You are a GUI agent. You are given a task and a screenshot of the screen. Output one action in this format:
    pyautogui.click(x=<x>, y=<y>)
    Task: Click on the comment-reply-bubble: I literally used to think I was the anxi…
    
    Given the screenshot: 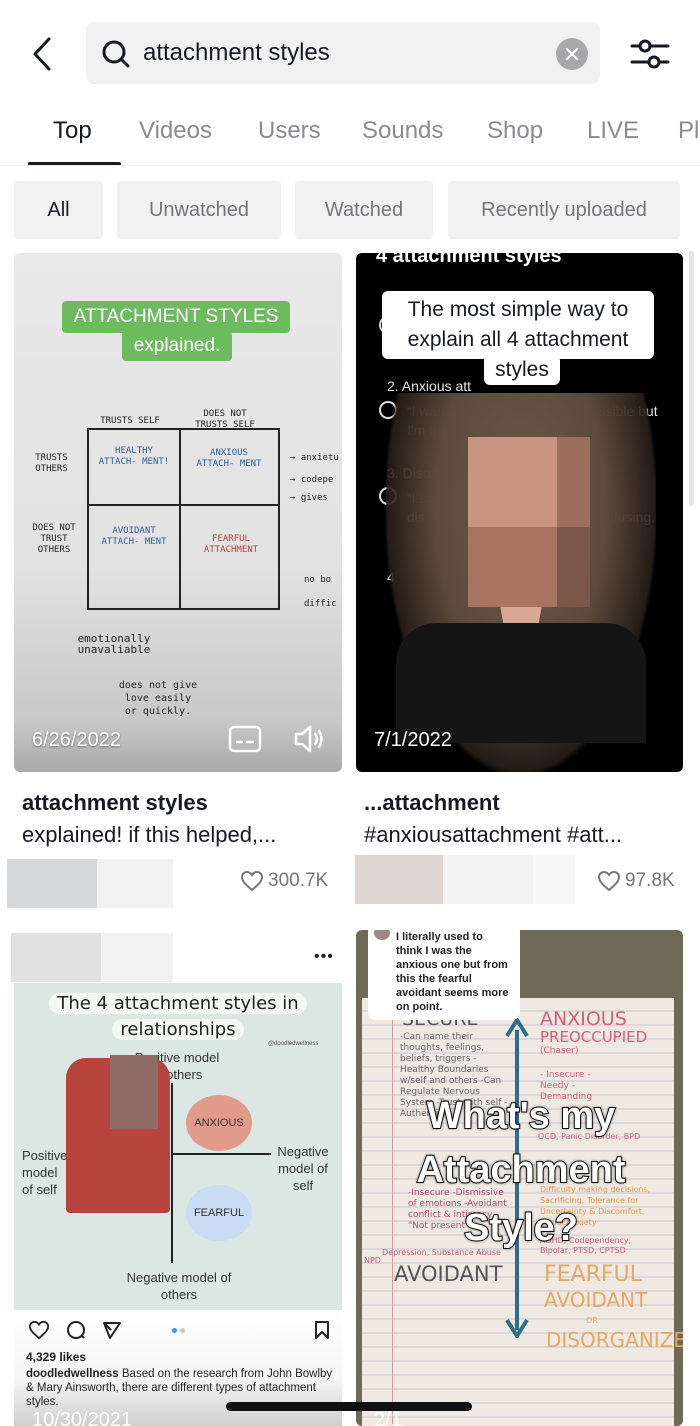 What is the action you would take?
    pyautogui.click(x=444, y=975)
    